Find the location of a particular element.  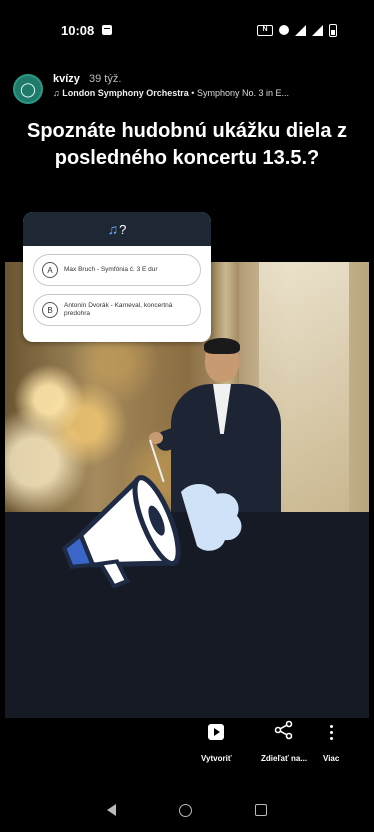

action-bar: Vytvoriť Zdieľať na... Viac is located at coordinates (187, 750).